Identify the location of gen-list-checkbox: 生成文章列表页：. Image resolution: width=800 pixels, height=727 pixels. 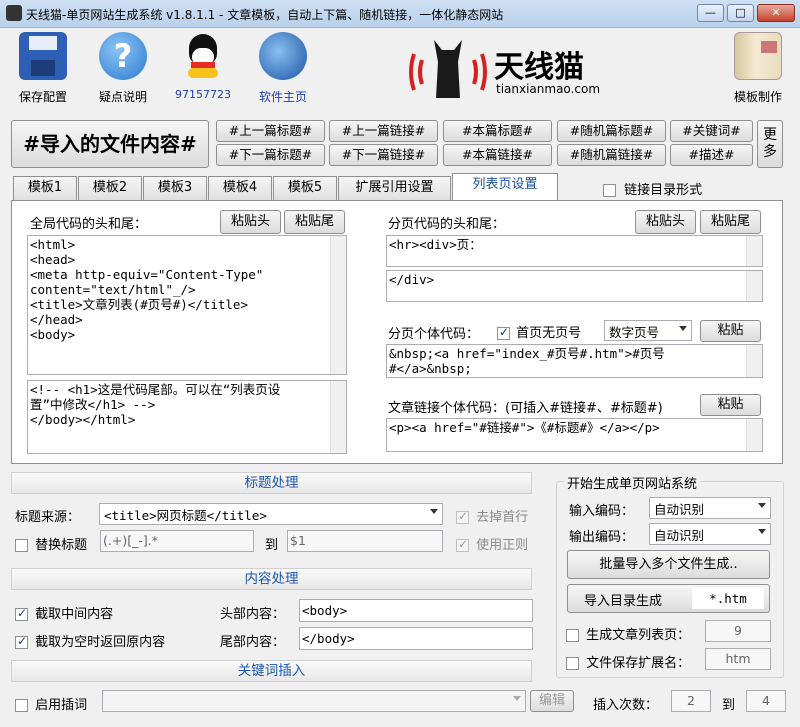
(628, 633).